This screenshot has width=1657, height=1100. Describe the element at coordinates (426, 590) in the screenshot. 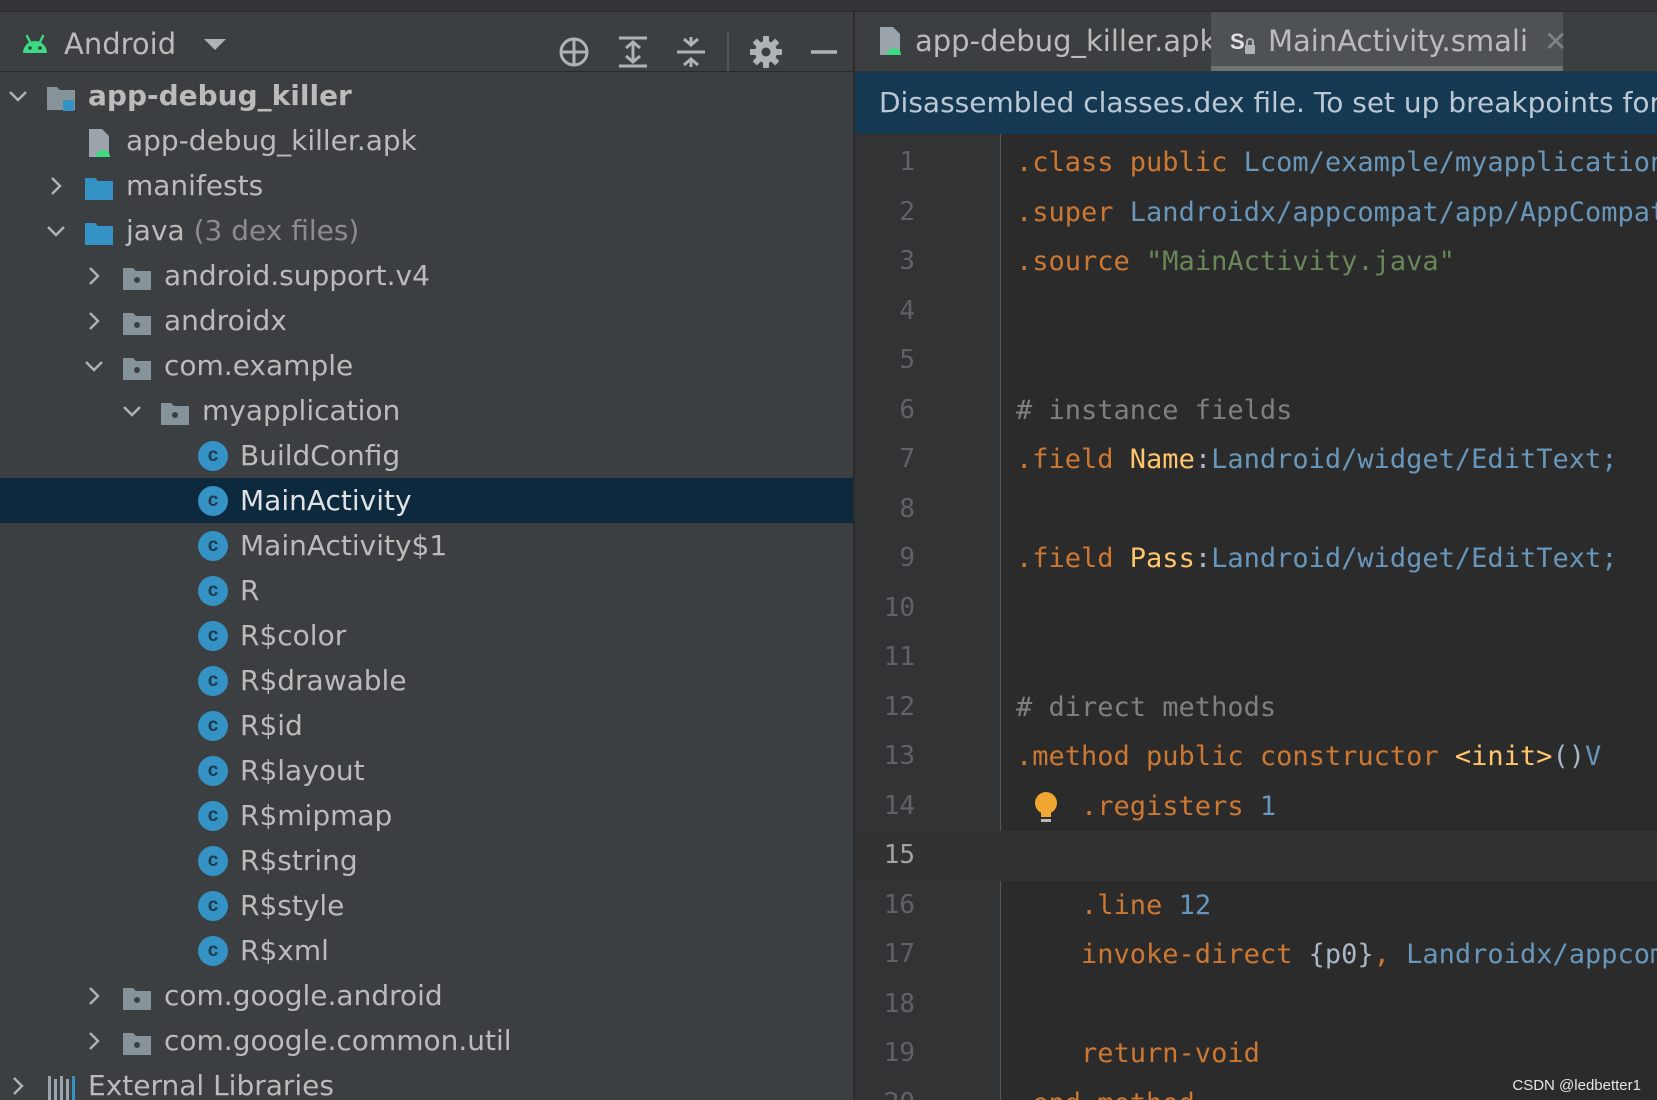

I see `tree-item: cR` at that location.